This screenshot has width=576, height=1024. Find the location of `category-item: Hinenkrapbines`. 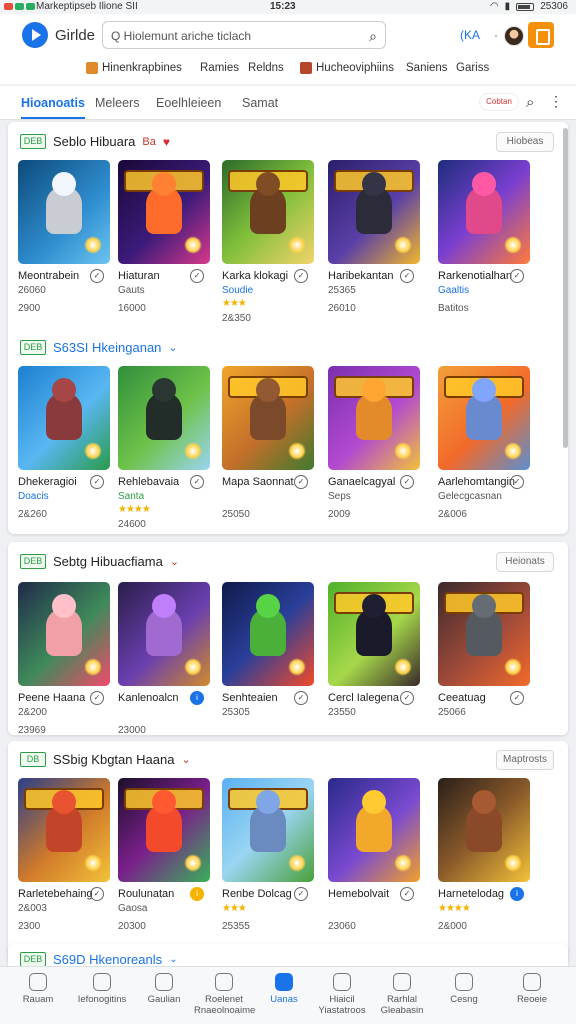

category-item: Hinenkrapbines is located at coordinates (134, 68).